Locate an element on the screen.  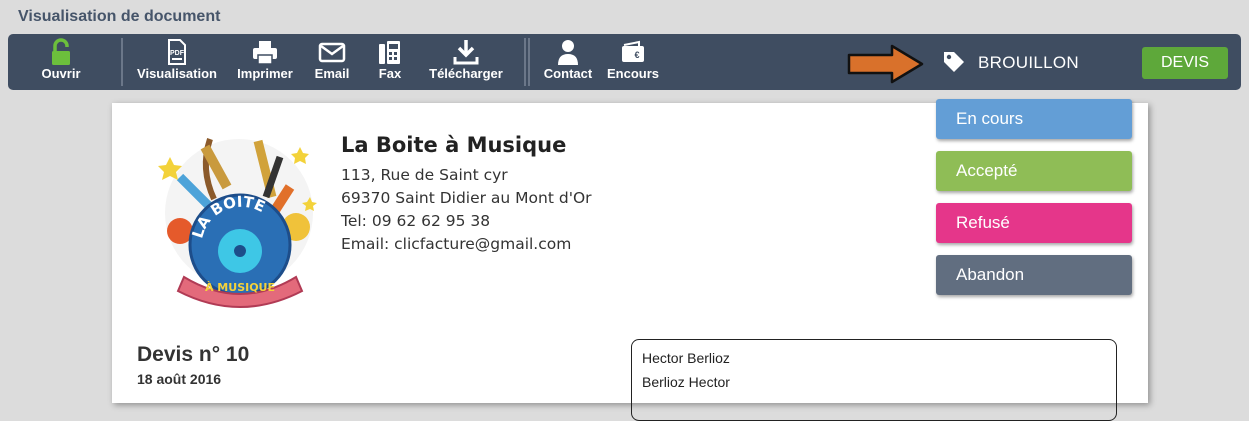
company-address-line-2: 69370 Saint Didier au Mont d'Or is located at coordinates (466, 198).